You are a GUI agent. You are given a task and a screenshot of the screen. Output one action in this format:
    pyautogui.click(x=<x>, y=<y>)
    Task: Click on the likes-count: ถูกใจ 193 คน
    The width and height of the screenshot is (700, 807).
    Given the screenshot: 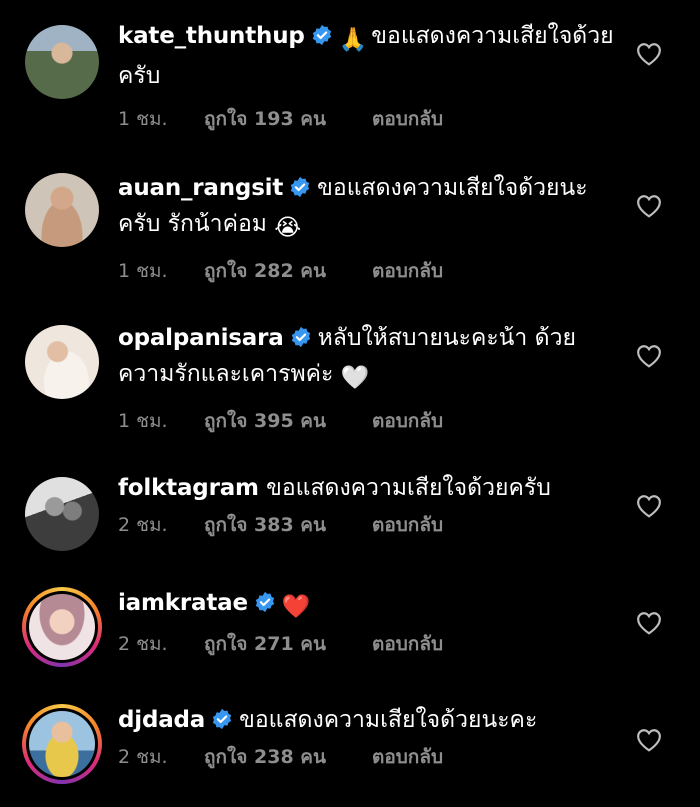 What is the action you would take?
    pyautogui.click(x=288, y=119)
    